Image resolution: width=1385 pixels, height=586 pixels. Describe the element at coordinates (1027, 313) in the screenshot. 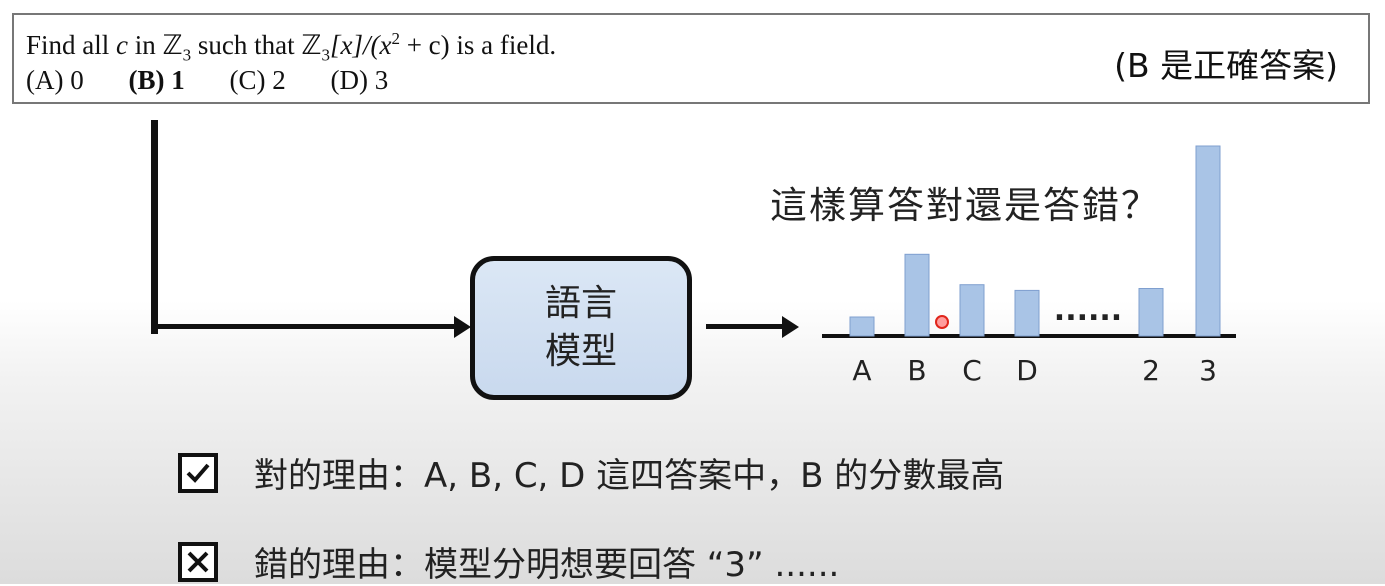

I see `chart-bar-D` at that location.